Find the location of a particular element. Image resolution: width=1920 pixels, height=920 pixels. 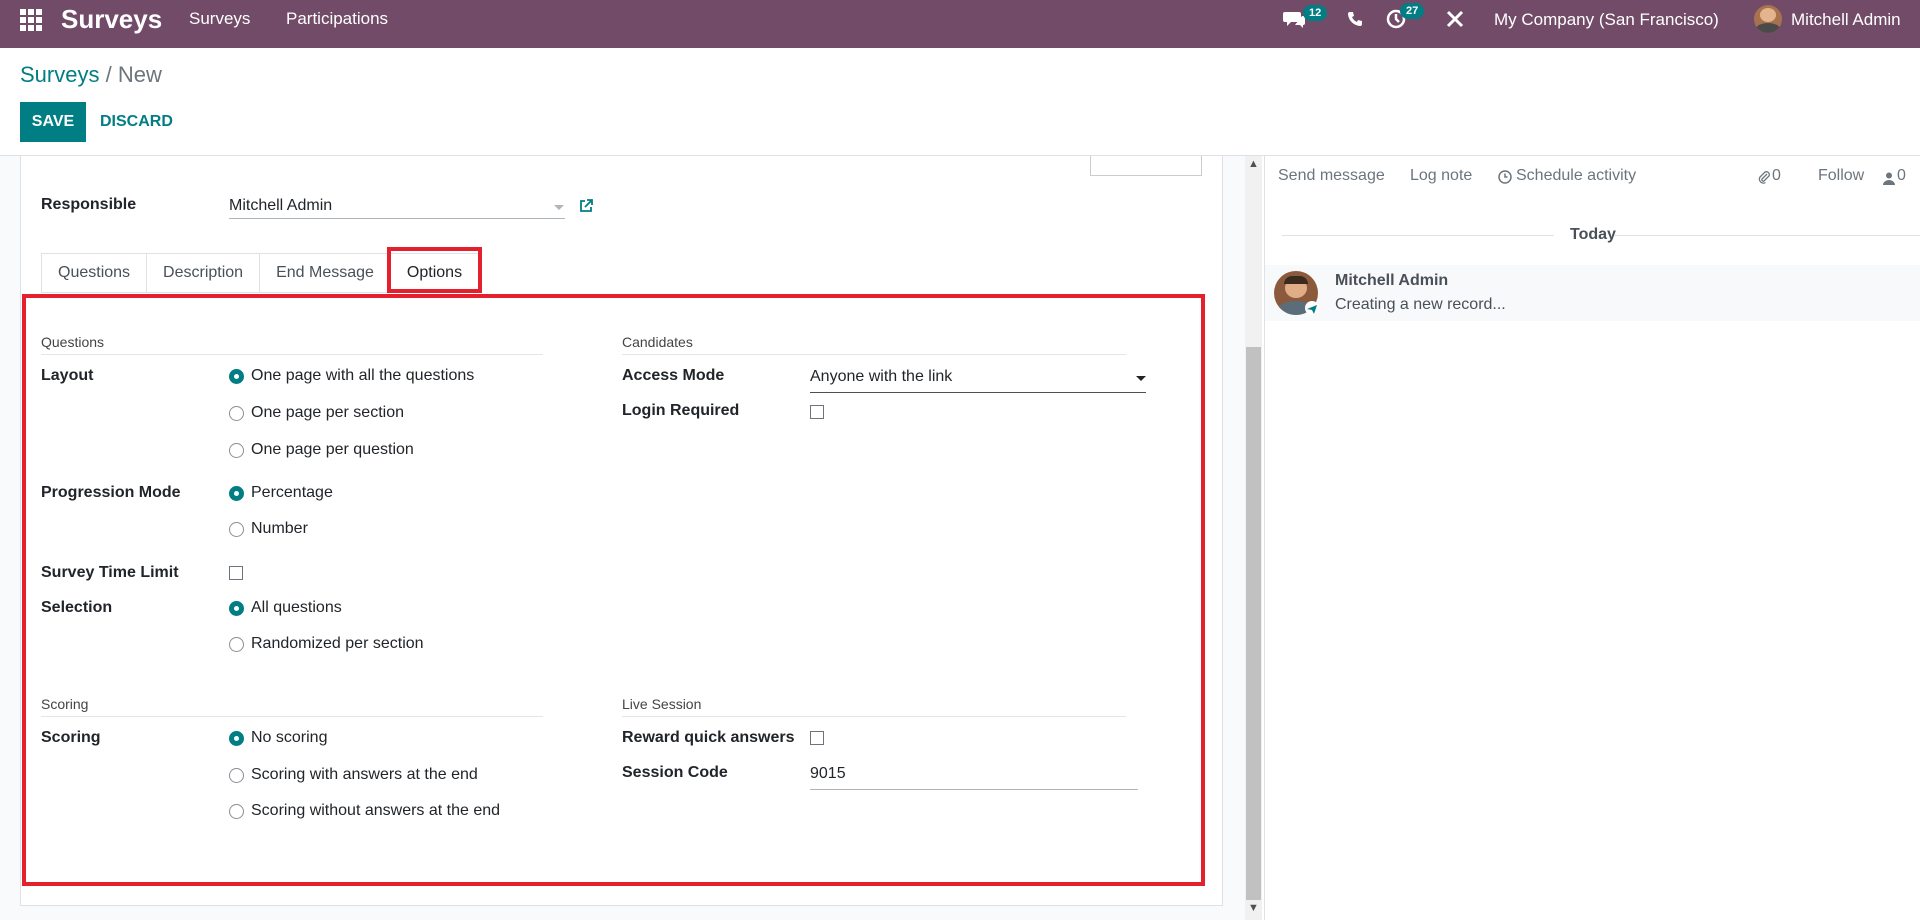

followers-user-icon is located at coordinates (1889, 180).